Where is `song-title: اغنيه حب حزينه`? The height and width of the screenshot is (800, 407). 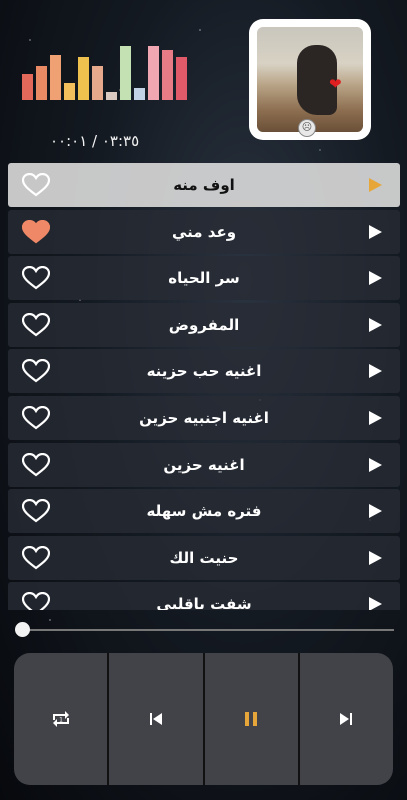
song-title: اغنيه حب حزينه is located at coordinates (204, 371).